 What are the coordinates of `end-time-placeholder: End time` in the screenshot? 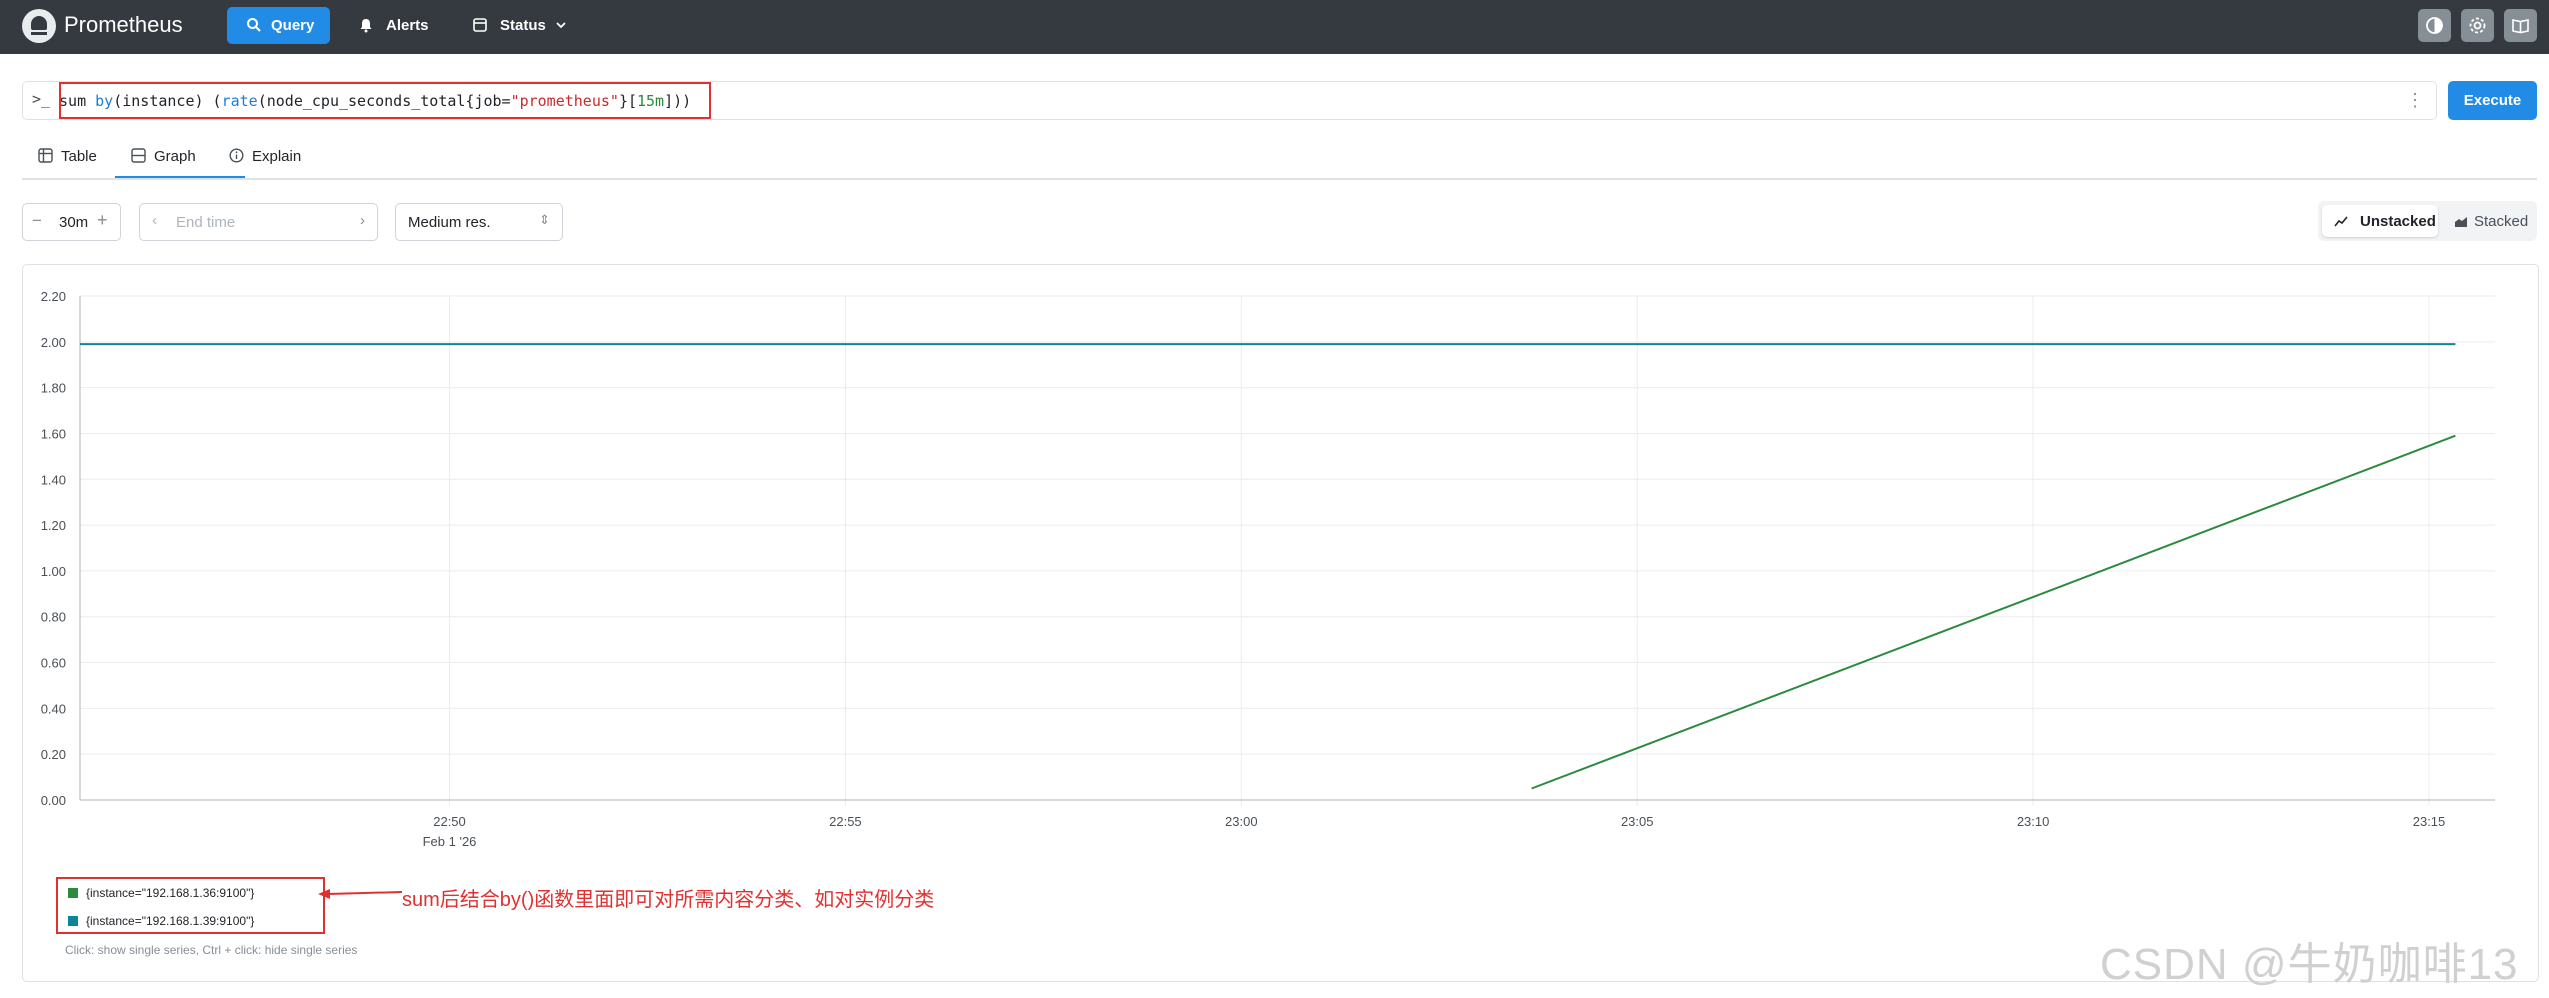 It's located at (206, 222).